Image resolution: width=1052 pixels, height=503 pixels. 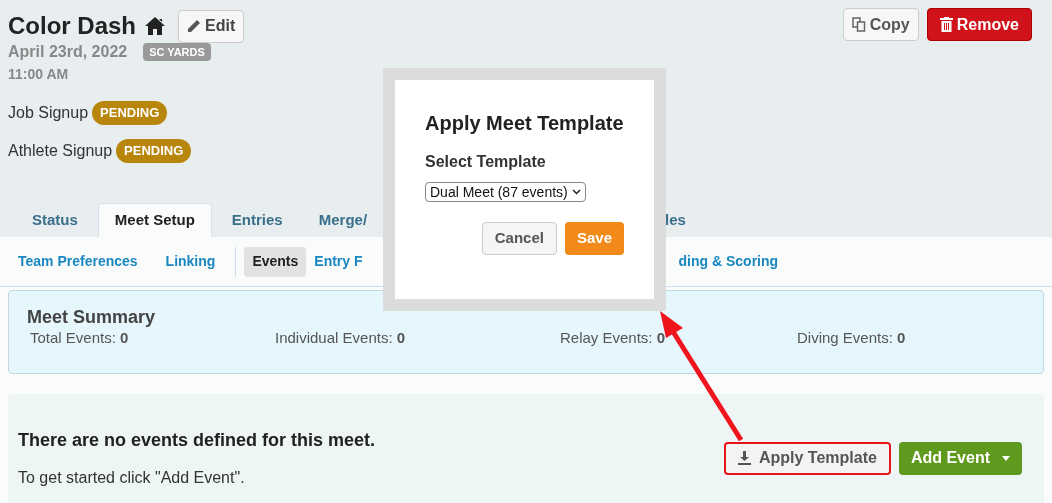 I want to click on tab: Meet Setup, so click(x=154, y=220).